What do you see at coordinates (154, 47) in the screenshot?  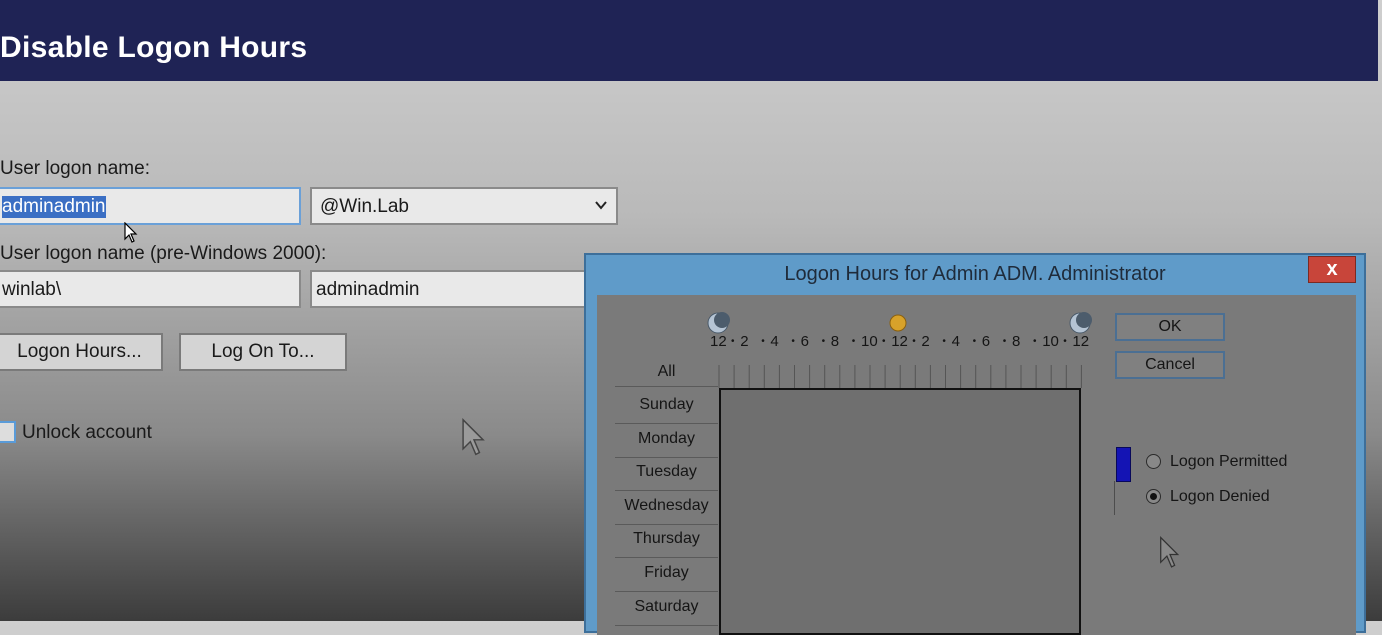 I see `slide-title: Disable Logon Hours` at bounding box center [154, 47].